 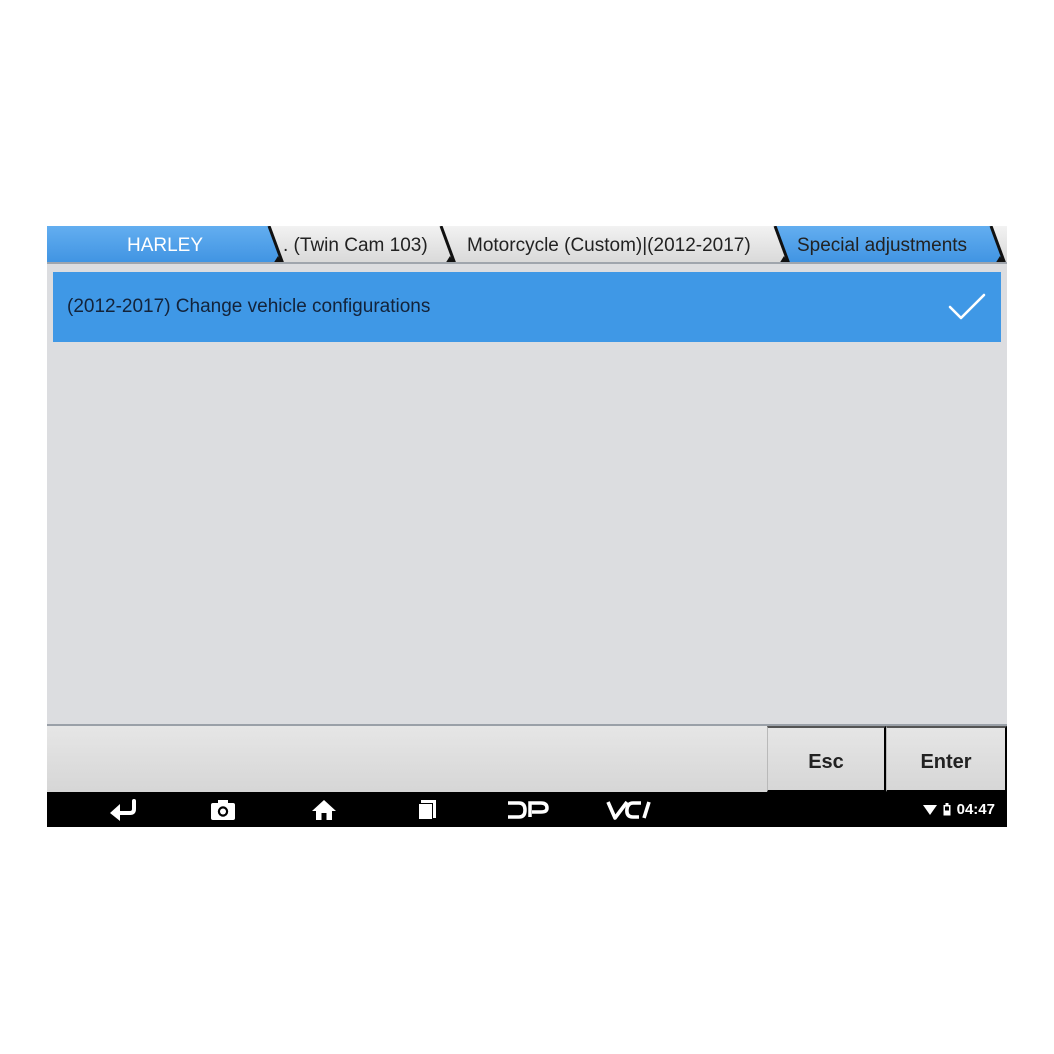 What do you see at coordinates (223, 809) in the screenshot?
I see `camera-icon` at bounding box center [223, 809].